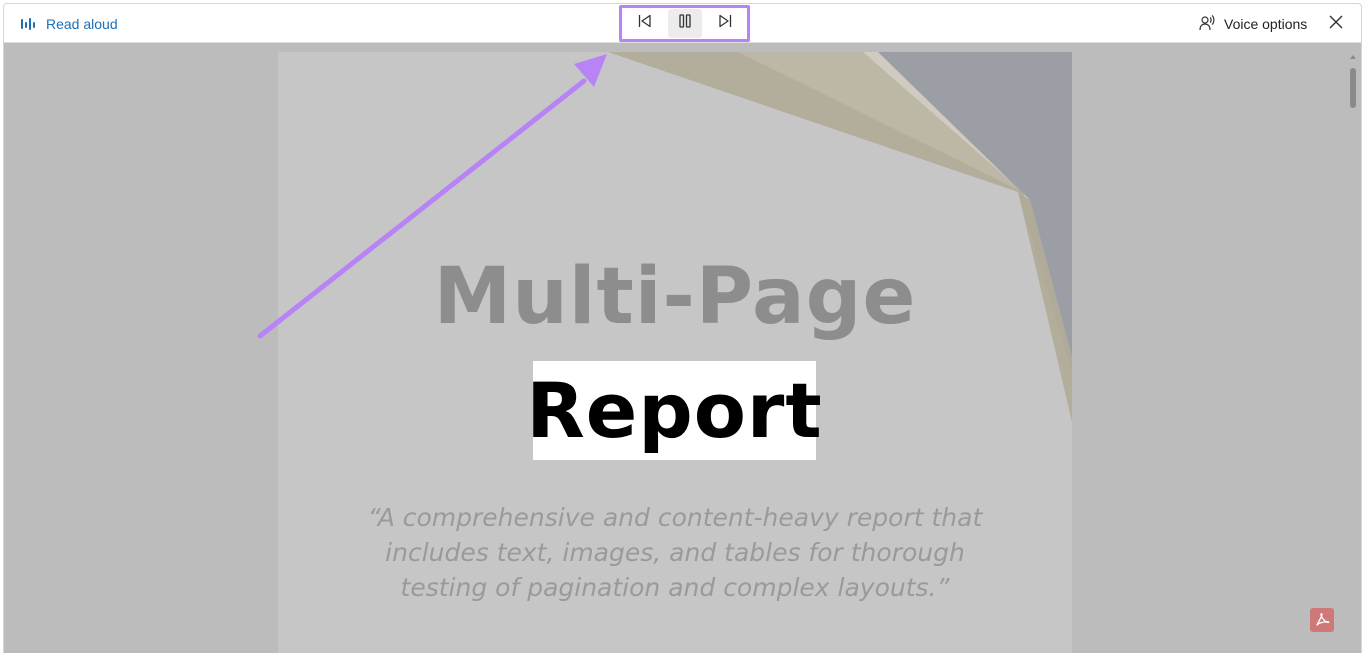 Image resolution: width=1365 pixels, height=653 pixels. I want to click on voice-icon, so click(1207, 24).